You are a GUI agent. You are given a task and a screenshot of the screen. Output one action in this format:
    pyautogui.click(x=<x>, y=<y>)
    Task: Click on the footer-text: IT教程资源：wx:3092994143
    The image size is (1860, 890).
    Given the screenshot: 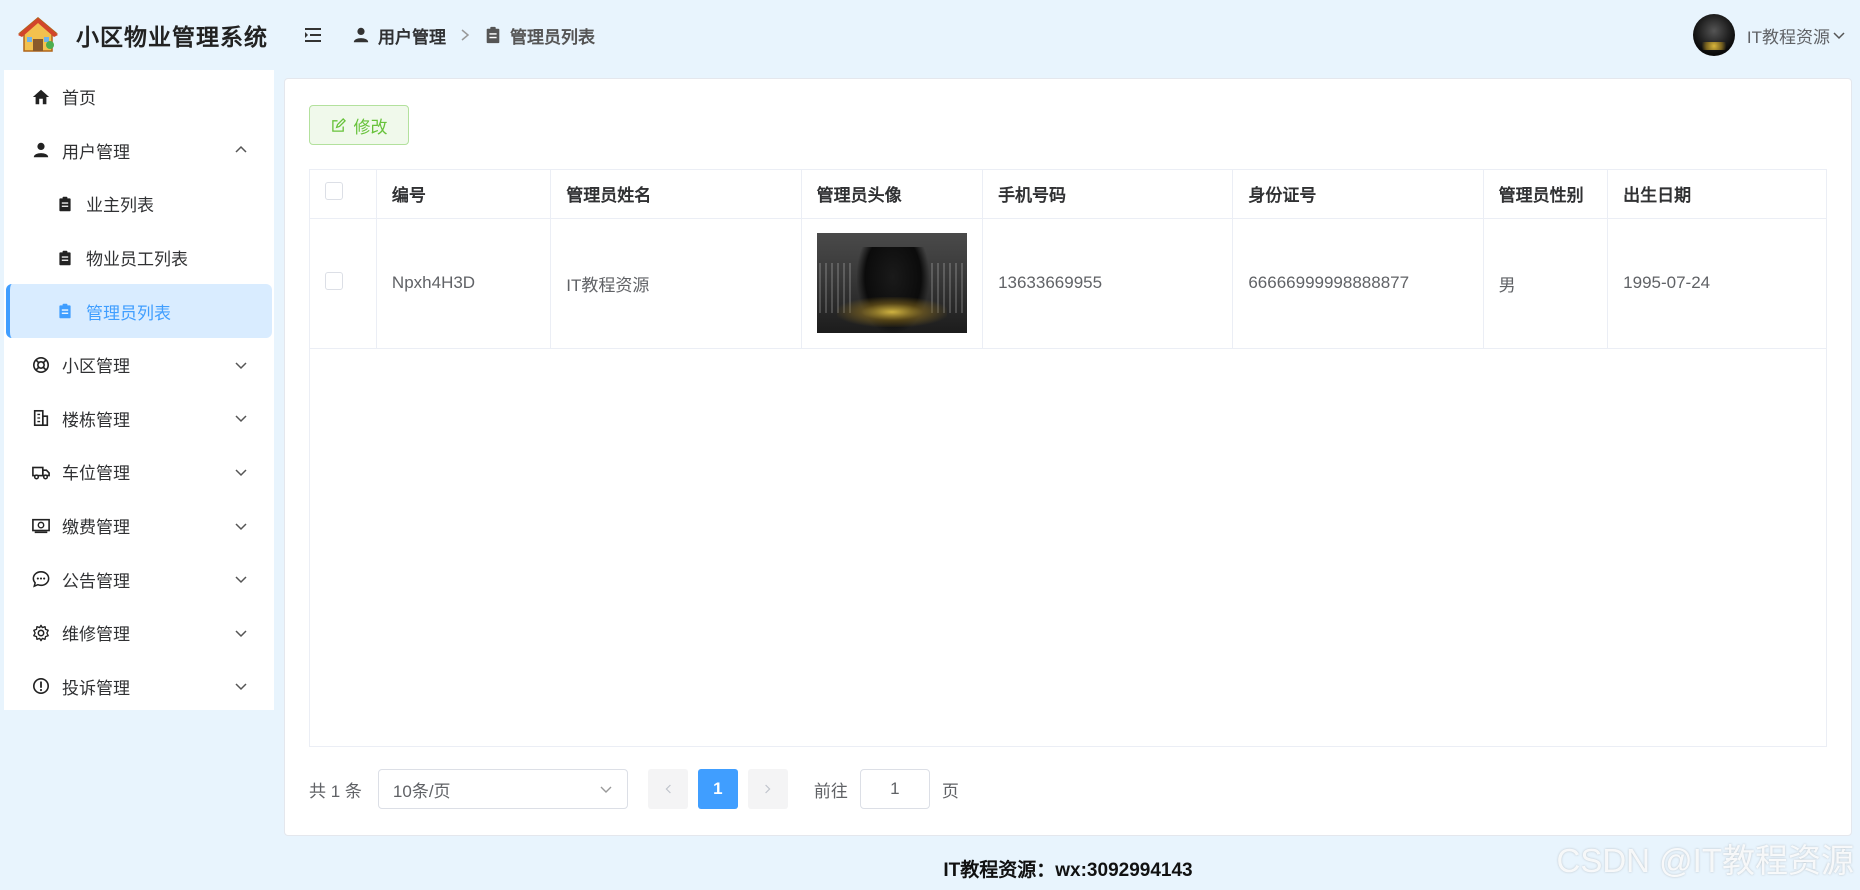 What is the action you would take?
    pyautogui.click(x=1068, y=870)
    